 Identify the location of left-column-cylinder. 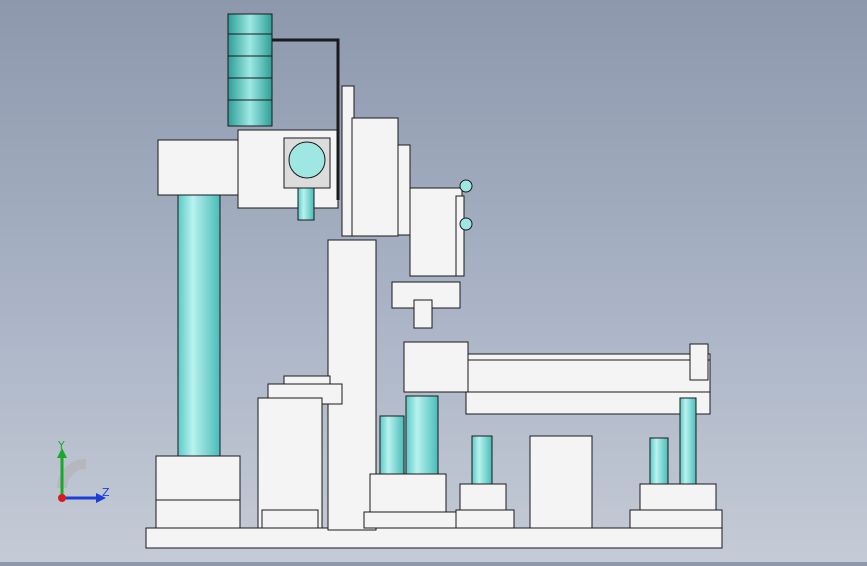
(199, 326).